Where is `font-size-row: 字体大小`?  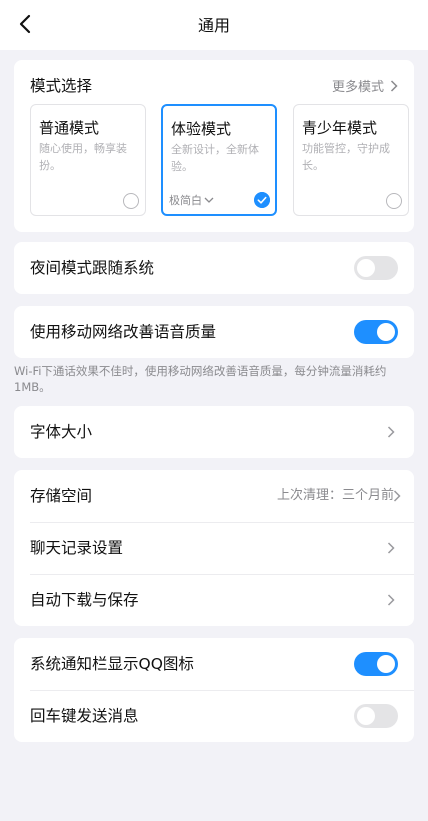 font-size-row: 字体大小 is located at coordinates (214, 432).